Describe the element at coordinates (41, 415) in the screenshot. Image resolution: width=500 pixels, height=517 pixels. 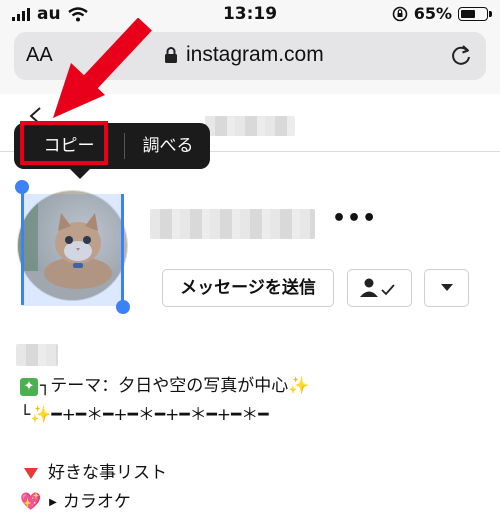
I see `sparkles-icon-2: ✨` at that location.